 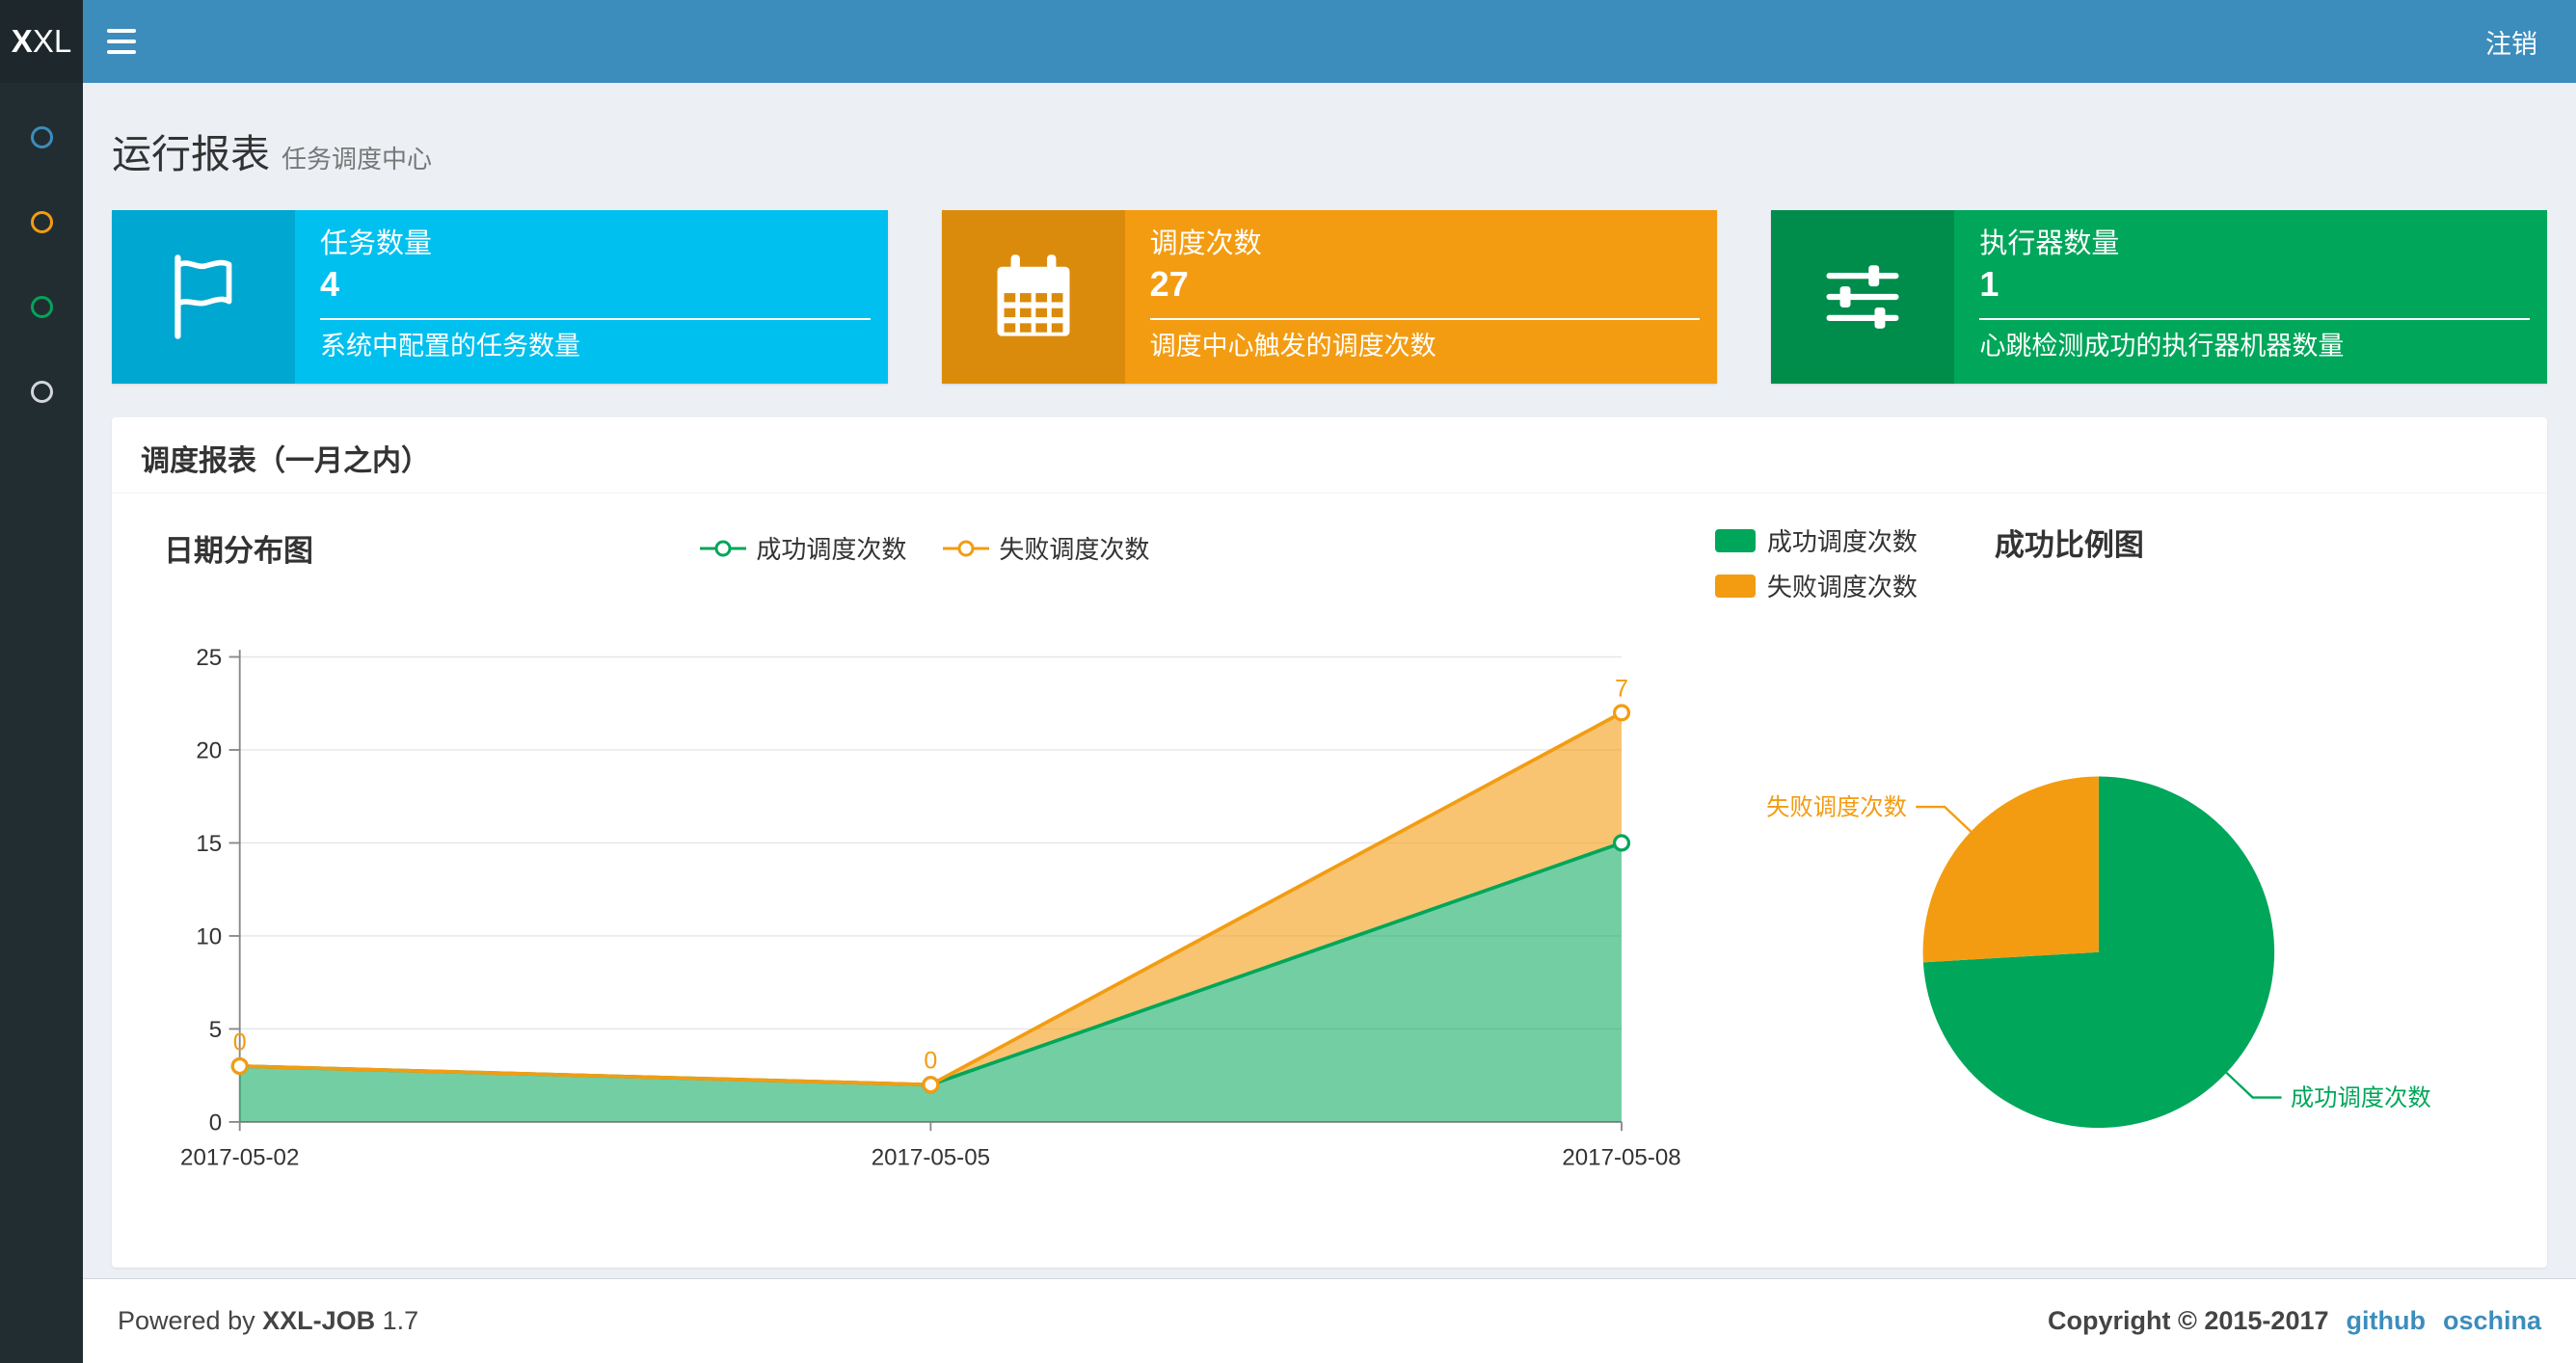 I want to click on line-chart-legend: 成功调度次数 失败调度次数, so click(x=924, y=548).